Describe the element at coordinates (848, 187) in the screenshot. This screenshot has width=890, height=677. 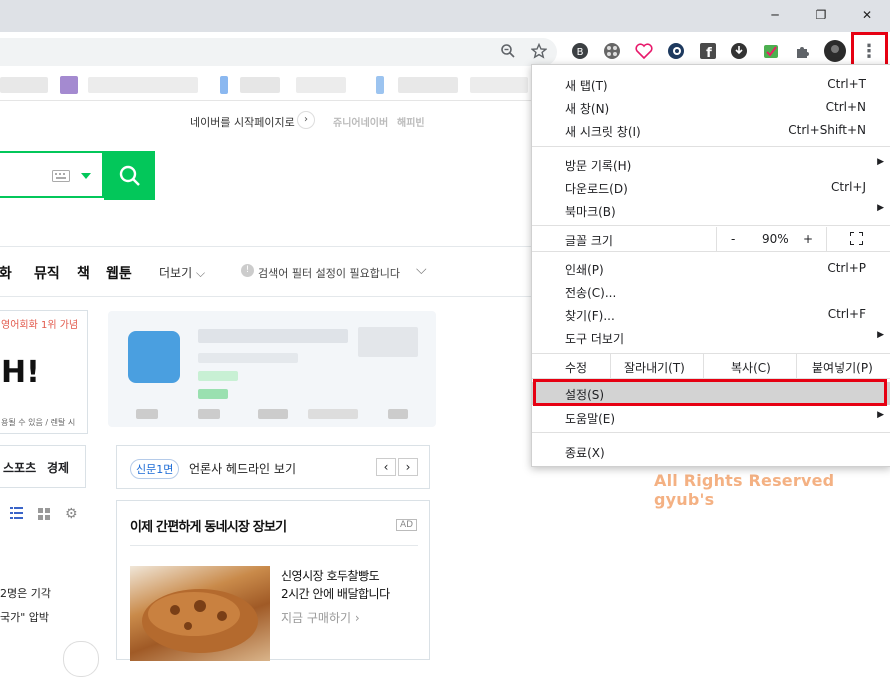
I see `shortcut: Ctrl+J` at that location.